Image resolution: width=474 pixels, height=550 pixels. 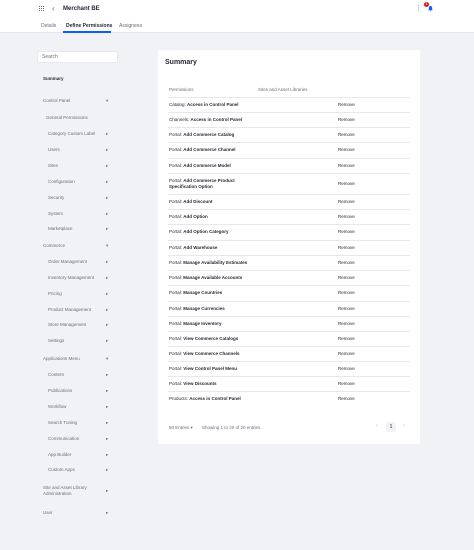 I want to click on apps-grid-icon, so click(x=42, y=9).